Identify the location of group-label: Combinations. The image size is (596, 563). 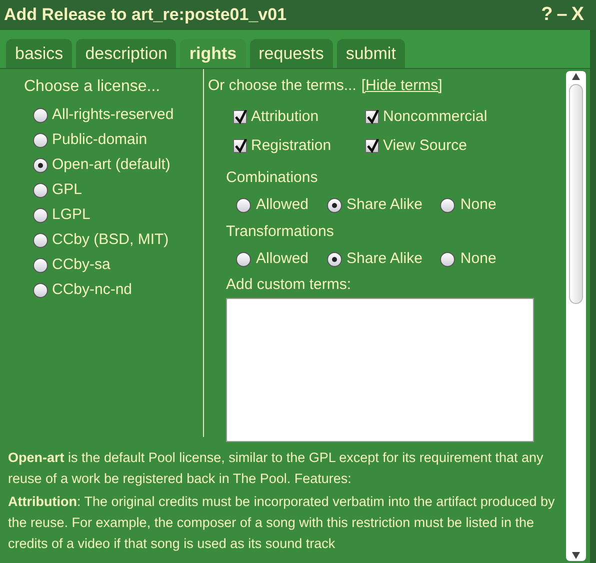
(272, 178).